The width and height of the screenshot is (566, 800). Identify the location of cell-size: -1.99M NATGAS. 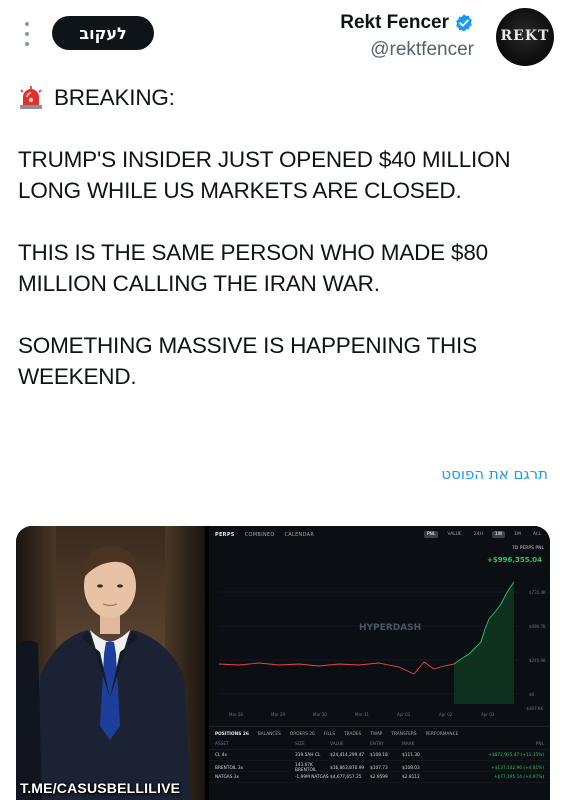
(312, 777).